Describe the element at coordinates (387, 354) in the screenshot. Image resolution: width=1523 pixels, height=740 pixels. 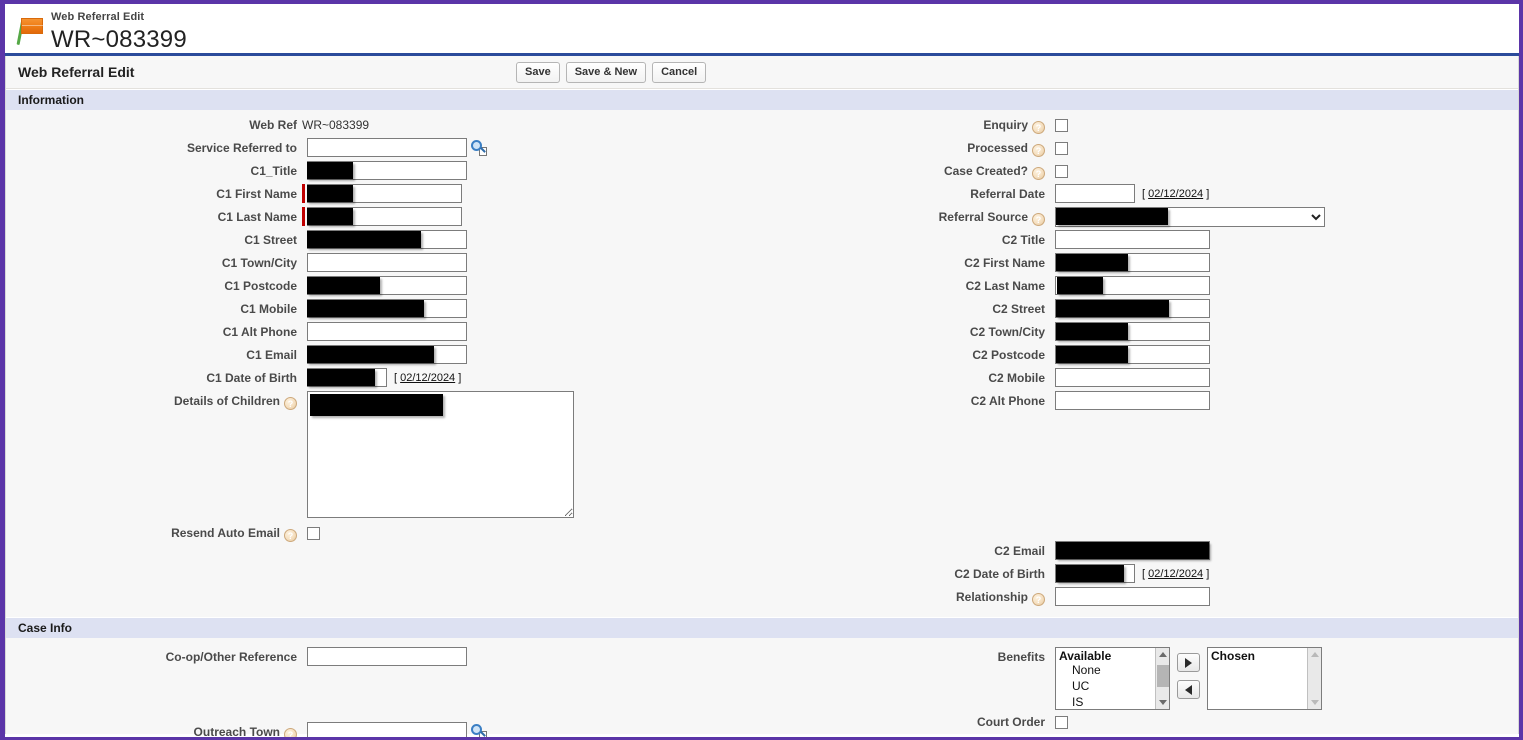
I see `c1-email-input` at that location.